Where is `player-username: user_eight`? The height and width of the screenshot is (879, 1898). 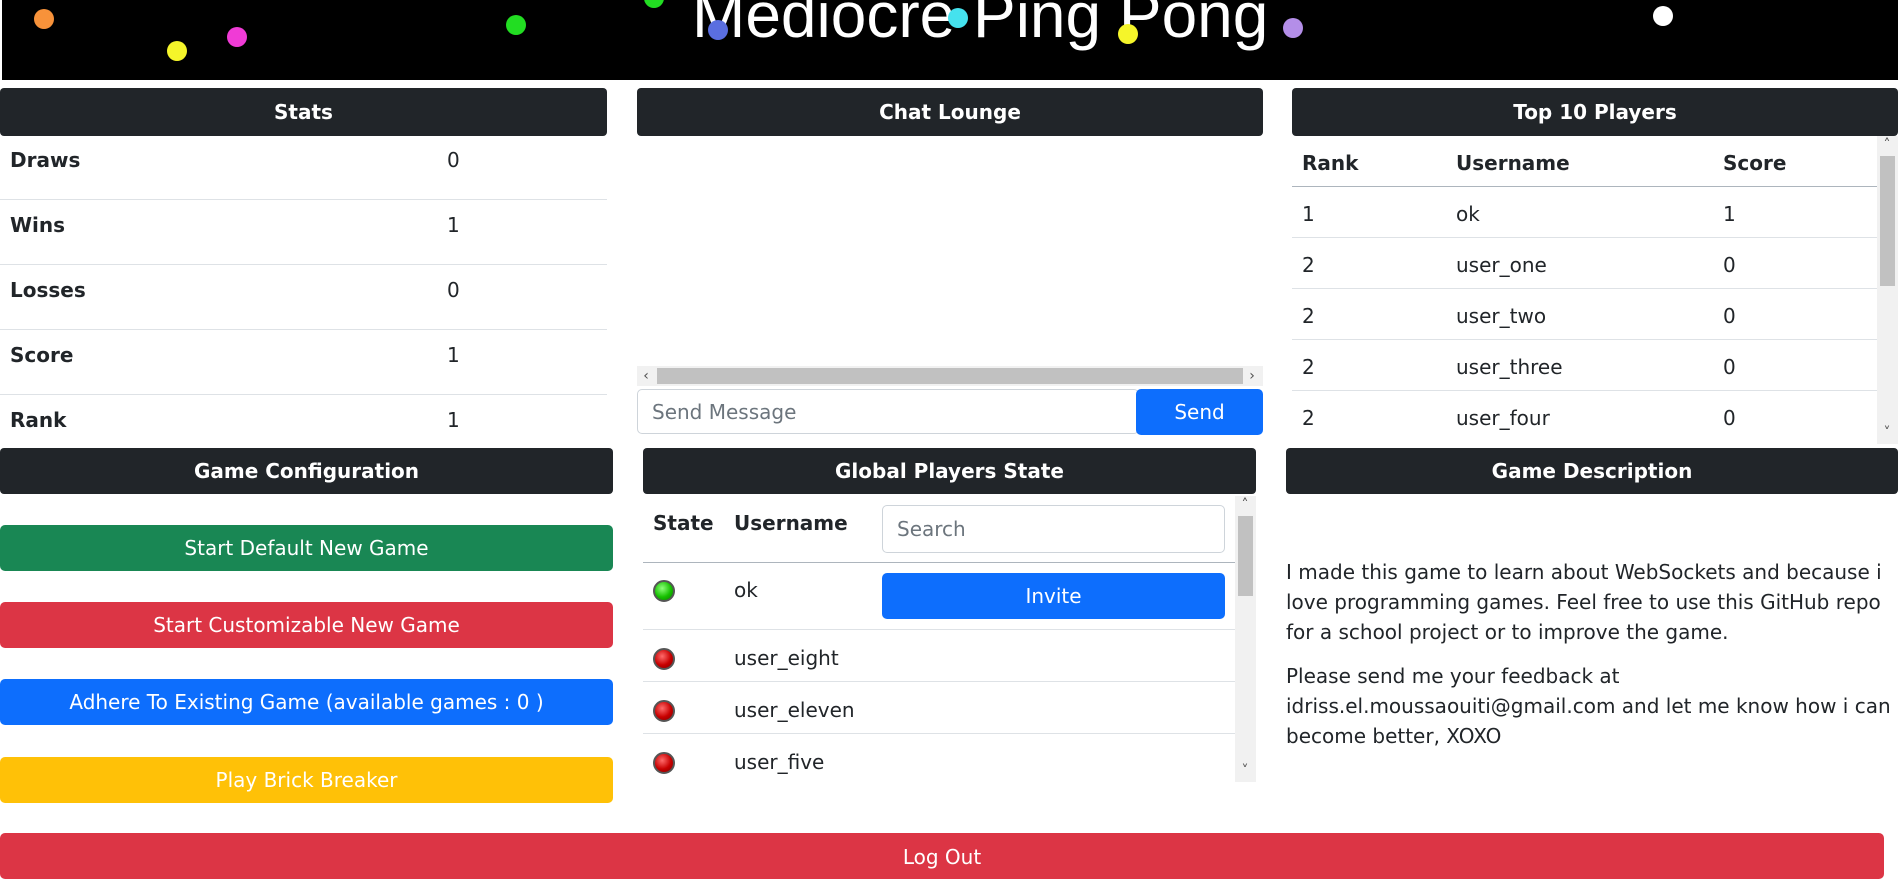 player-username: user_eight is located at coordinates (786, 658).